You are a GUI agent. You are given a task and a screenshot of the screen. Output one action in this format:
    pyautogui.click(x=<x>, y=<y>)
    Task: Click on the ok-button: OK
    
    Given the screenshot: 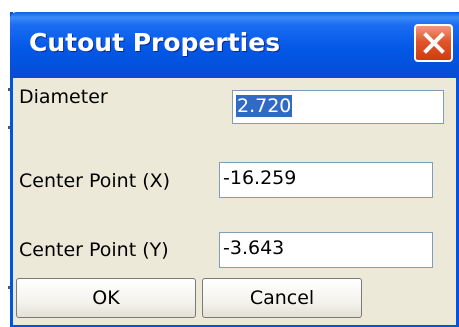 What is the action you would take?
    pyautogui.click(x=106, y=298)
    